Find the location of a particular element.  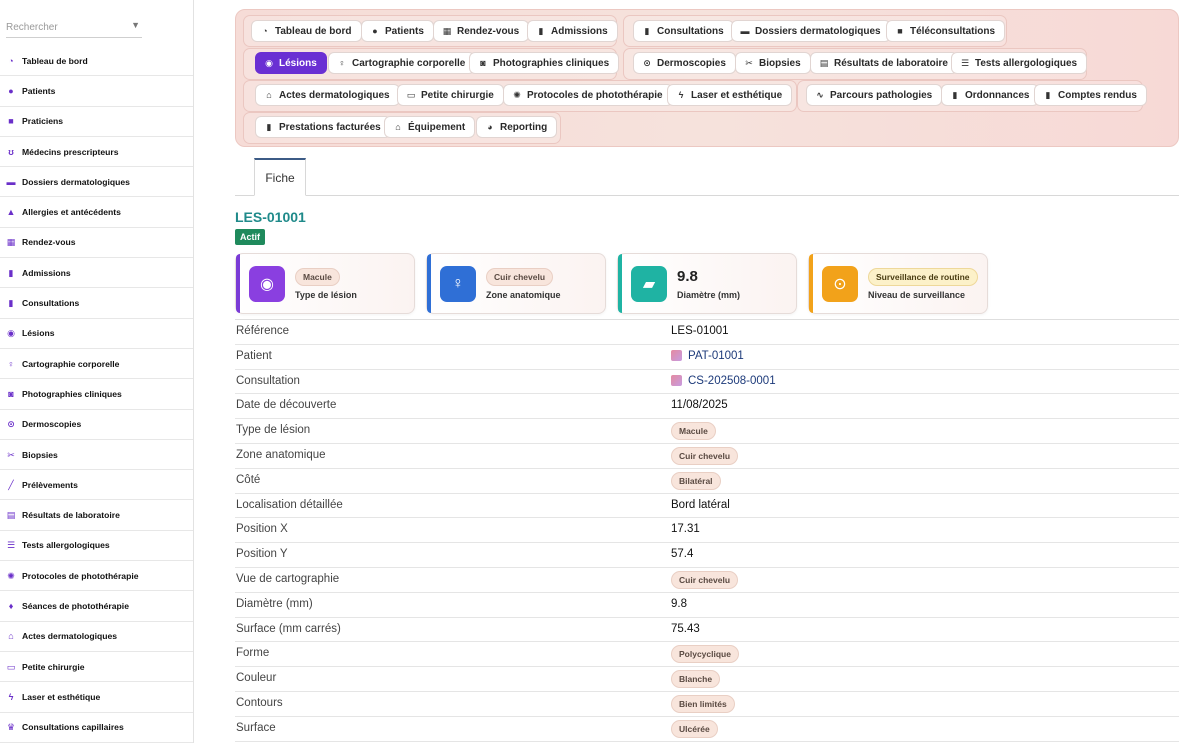

toolbar-button: ⊙ Dermoscopies is located at coordinates (684, 63).